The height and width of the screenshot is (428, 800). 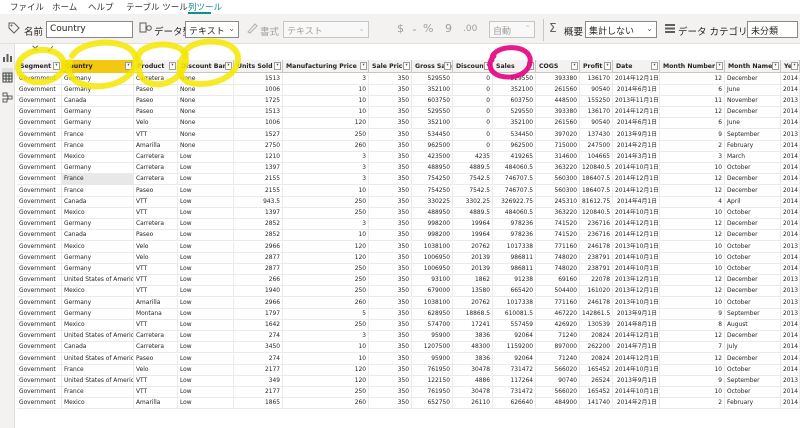 What do you see at coordinates (692, 66) in the screenshot?
I see `column-header-month-number: Month Number ▾` at bounding box center [692, 66].